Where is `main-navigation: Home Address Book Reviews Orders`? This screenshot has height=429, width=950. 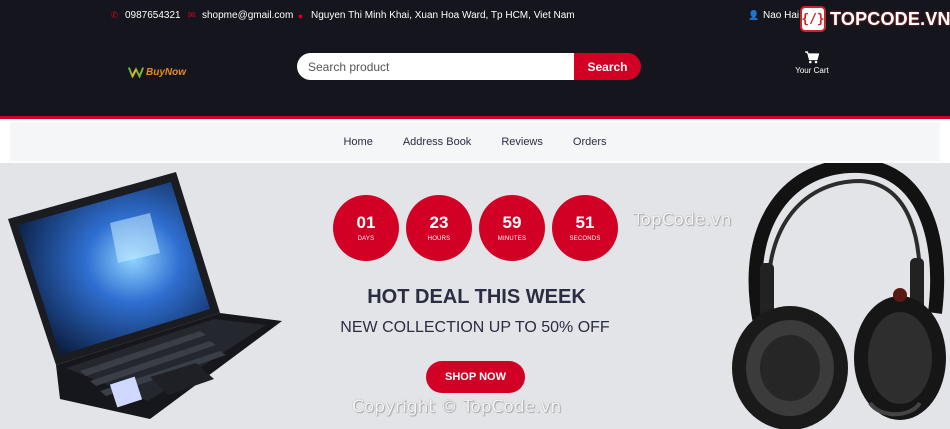
main-navigation: Home Address Book Reviews Orders is located at coordinates (475, 141).